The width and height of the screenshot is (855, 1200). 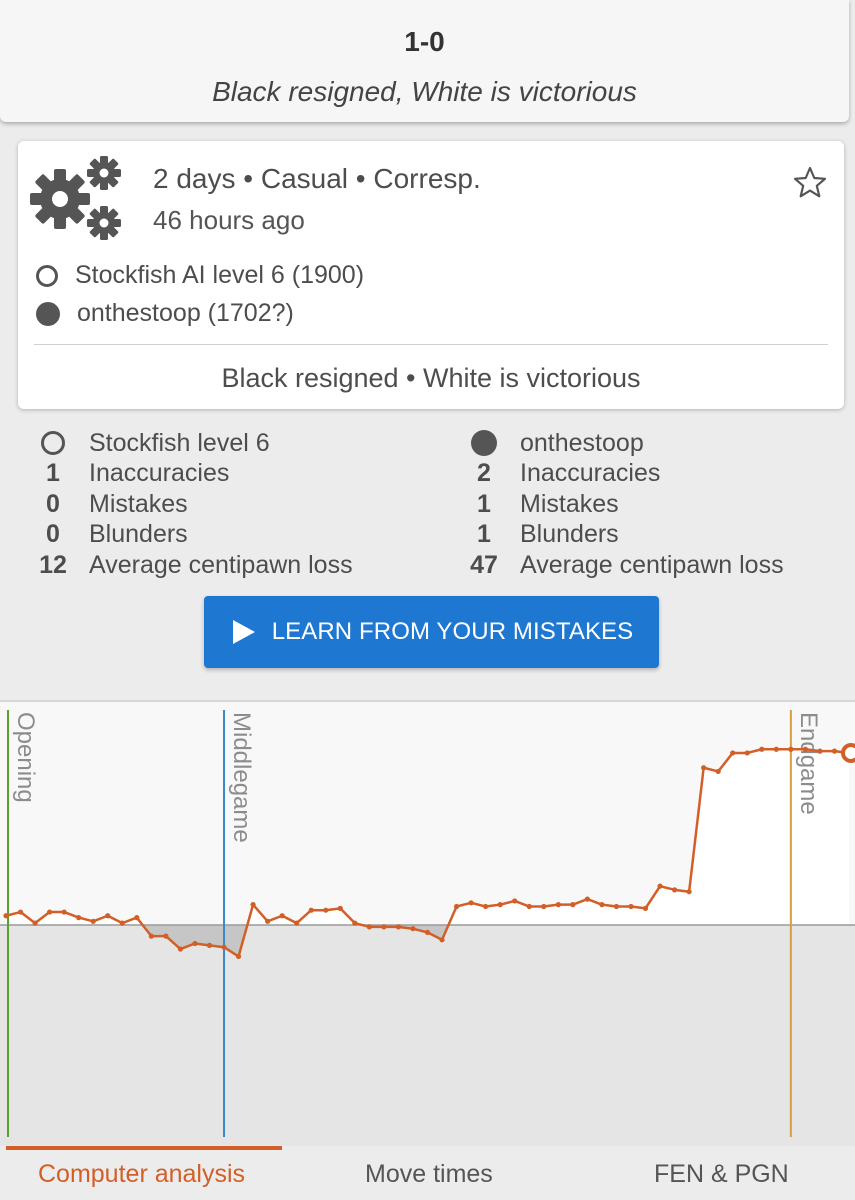 What do you see at coordinates (194, 535) in the screenshot?
I see `summary-row: 0 Blunders` at bounding box center [194, 535].